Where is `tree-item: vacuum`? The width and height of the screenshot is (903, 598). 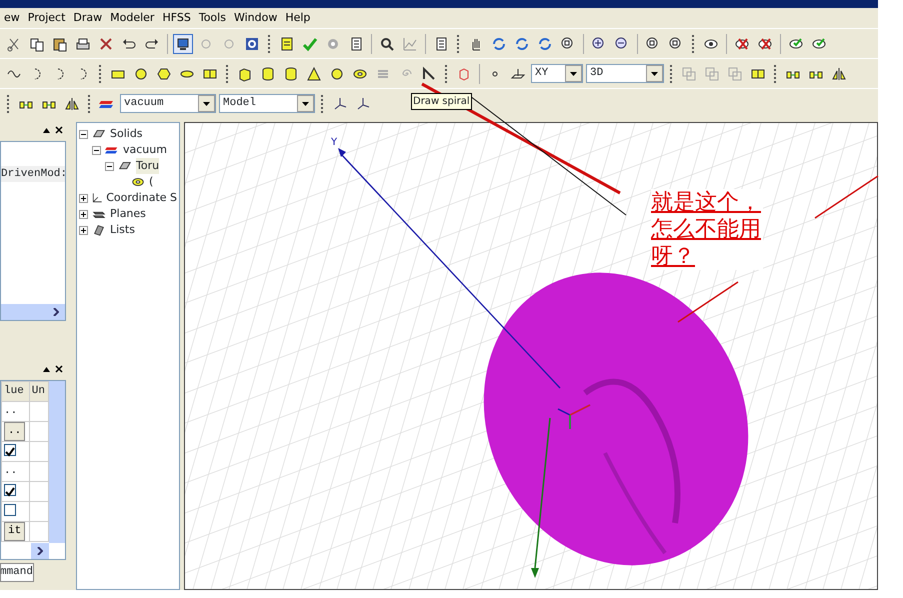 tree-item: vacuum is located at coordinates (145, 150).